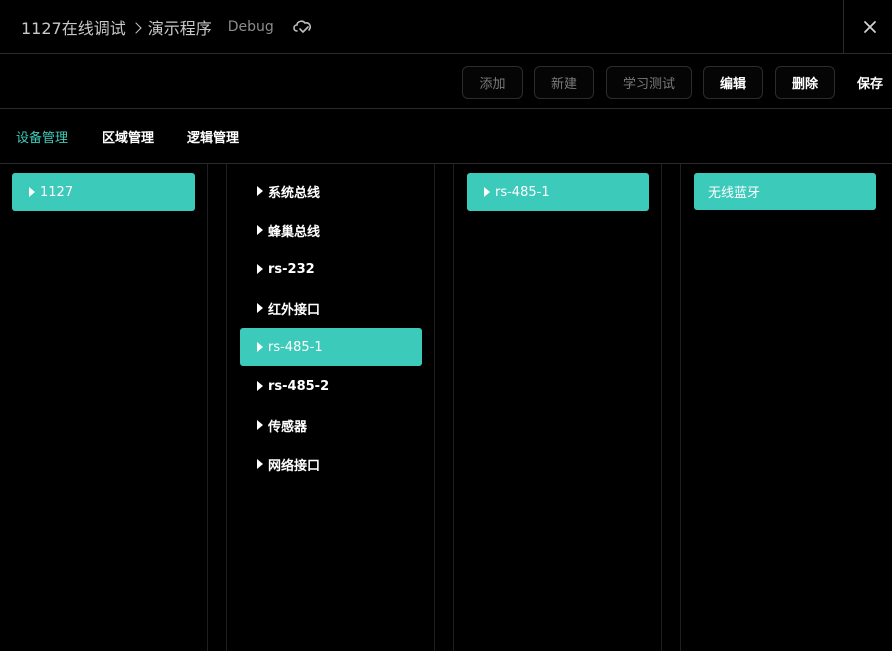 The width and height of the screenshot is (892, 651). What do you see at coordinates (331, 230) in the screenshot?
I see `bus-item: 蜂巢总线` at bounding box center [331, 230].